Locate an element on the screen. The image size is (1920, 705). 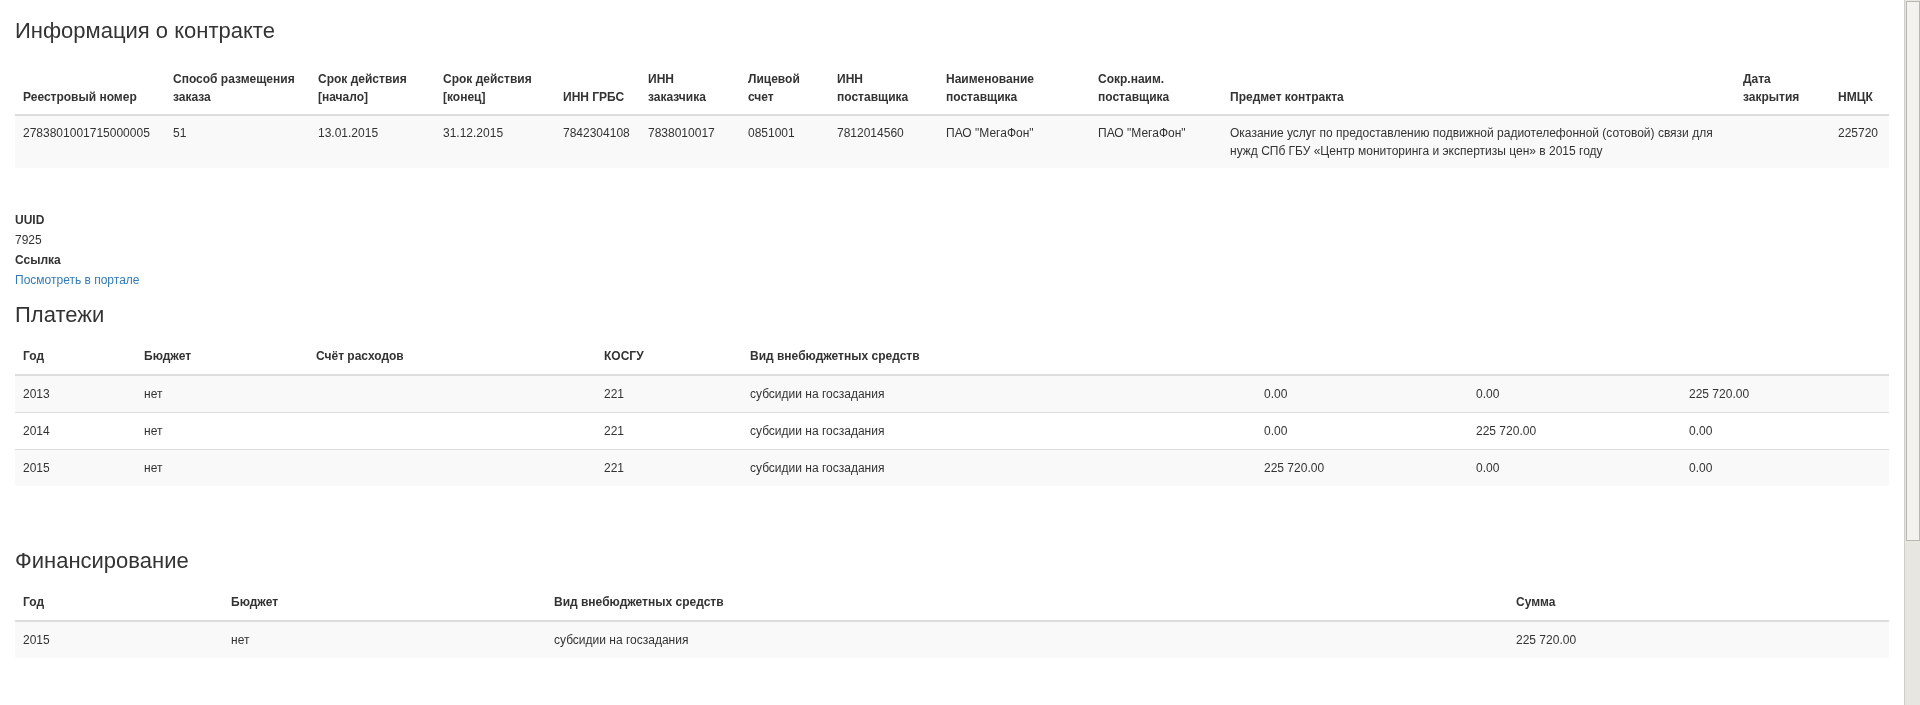
table-cell-text: 225720 is located at coordinates (1858, 133).